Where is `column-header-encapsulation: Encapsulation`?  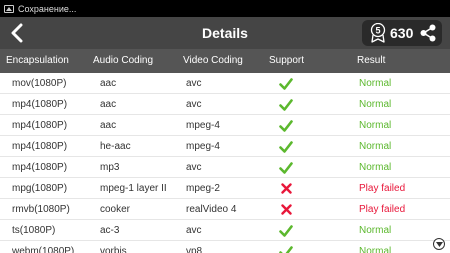
column-header-encapsulation: Encapsulation is located at coordinates (37, 60).